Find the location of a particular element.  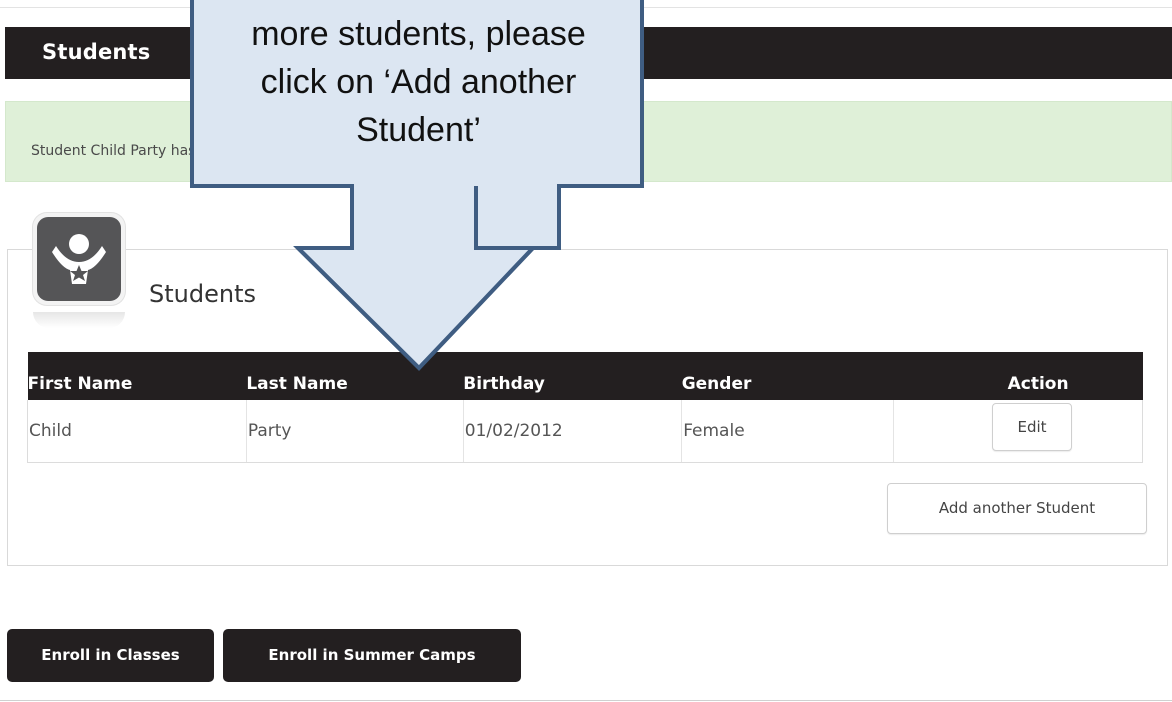

callout-line: click on ‘Add another is located at coordinates (418, 82).